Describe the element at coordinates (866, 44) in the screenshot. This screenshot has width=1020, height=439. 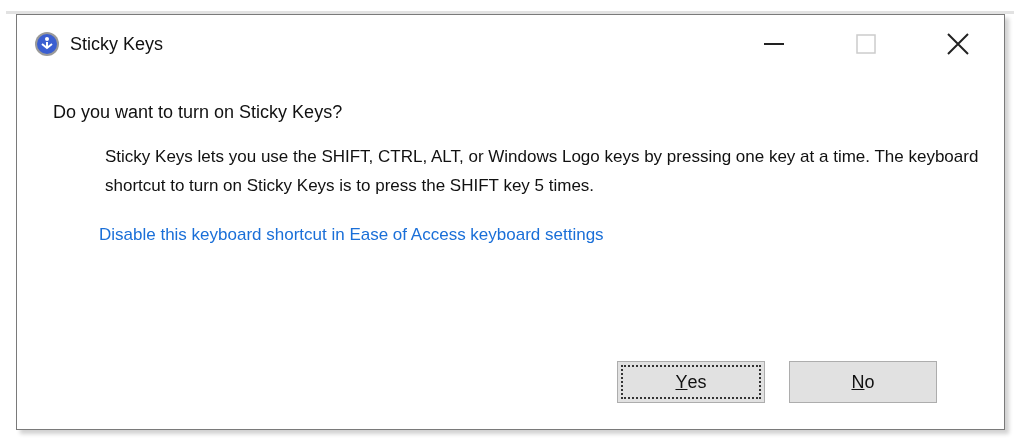
I see `maximize-icon` at that location.